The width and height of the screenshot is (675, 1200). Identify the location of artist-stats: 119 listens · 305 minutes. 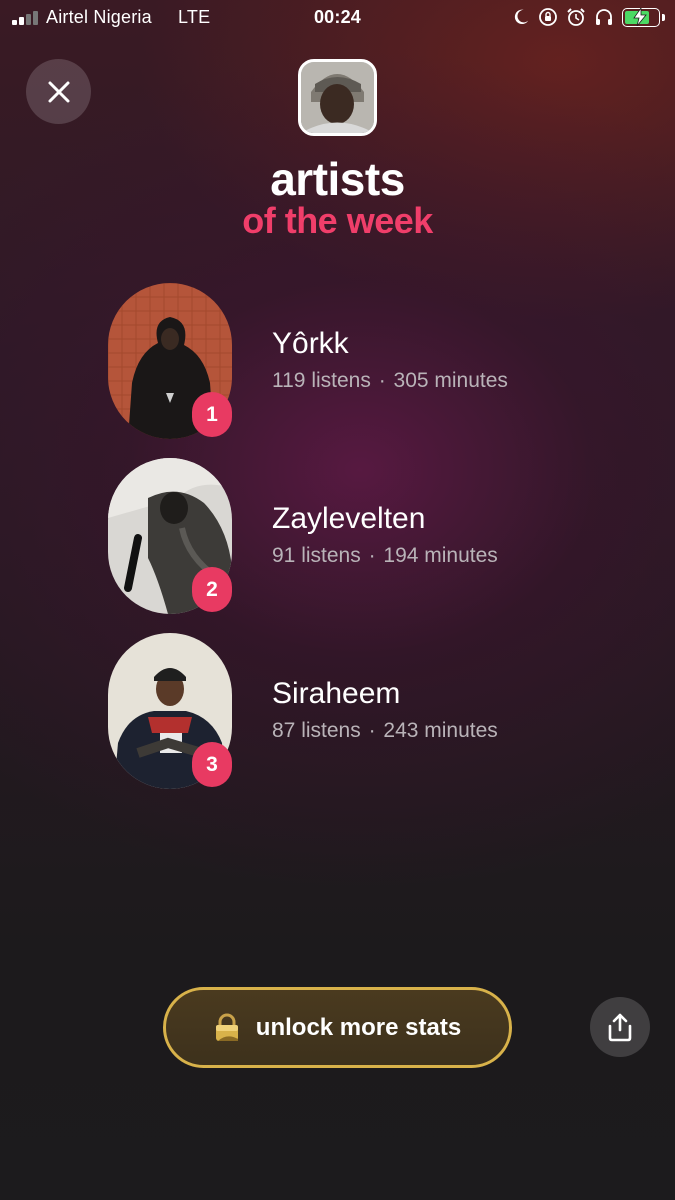
(390, 381).